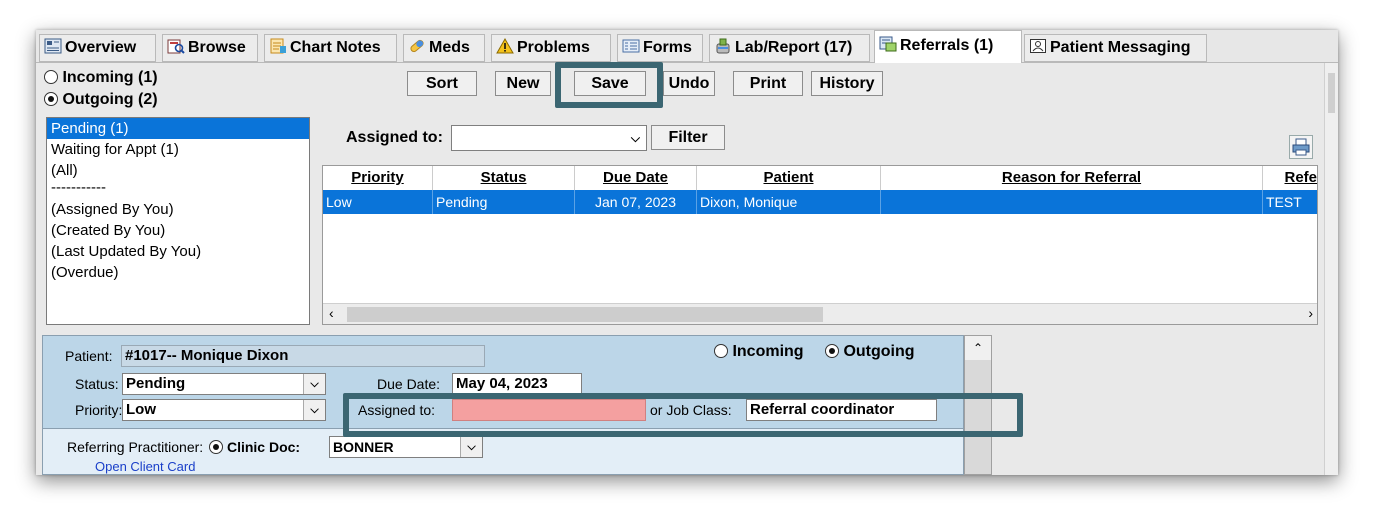 This screenshot has width=1396, height=530. I want to click on status-label: Status:, so click(97, 384).